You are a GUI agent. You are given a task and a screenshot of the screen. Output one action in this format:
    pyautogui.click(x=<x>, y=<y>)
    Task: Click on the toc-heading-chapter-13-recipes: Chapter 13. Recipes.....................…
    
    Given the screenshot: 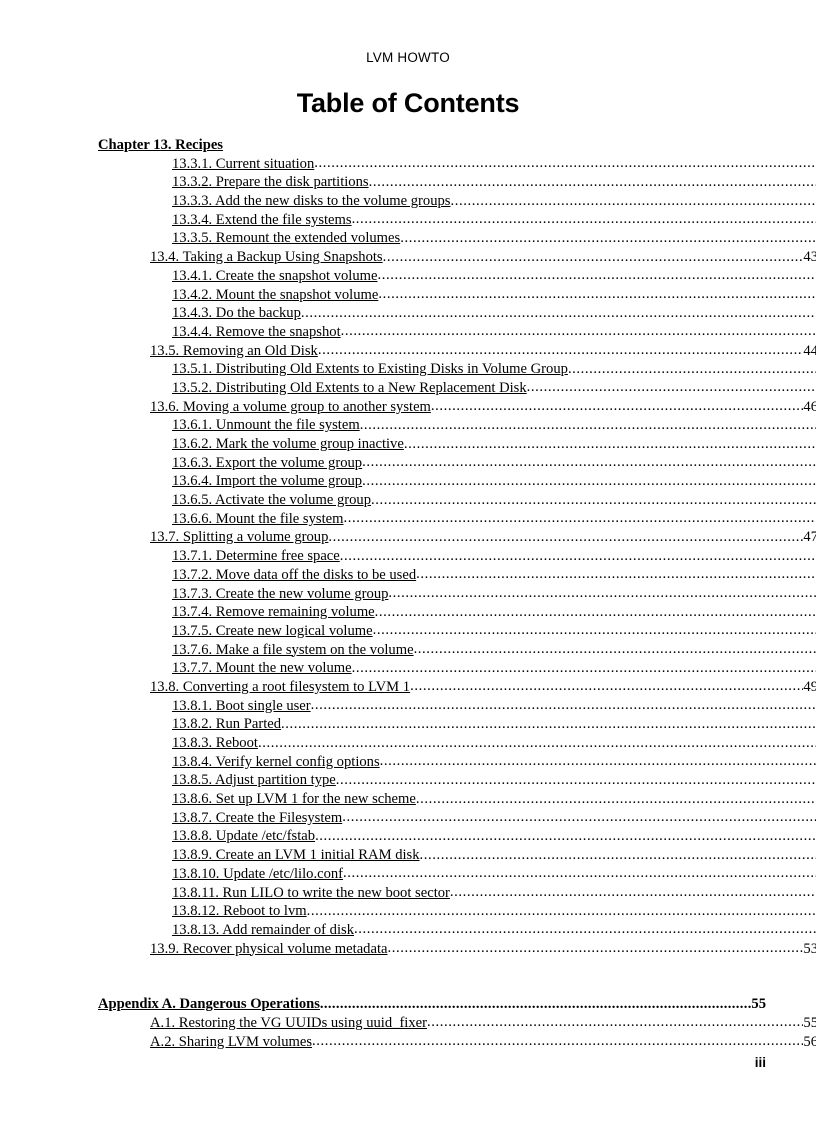 What is the action you would take?
    pyautogui.click(x=432, y=145)
    